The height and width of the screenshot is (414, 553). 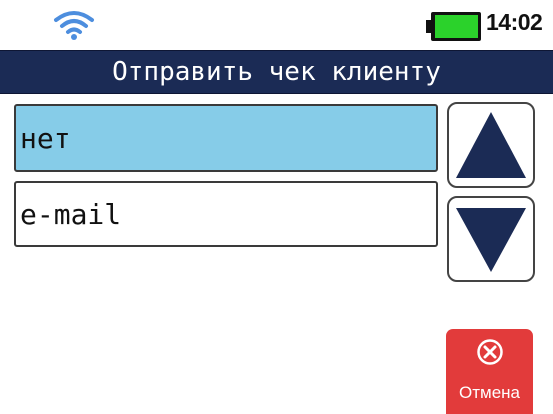 What do you see at coordinates (226, 214) in the screenshot?
I see `option-item-email: e-mail` at bounding box center [226, 214].